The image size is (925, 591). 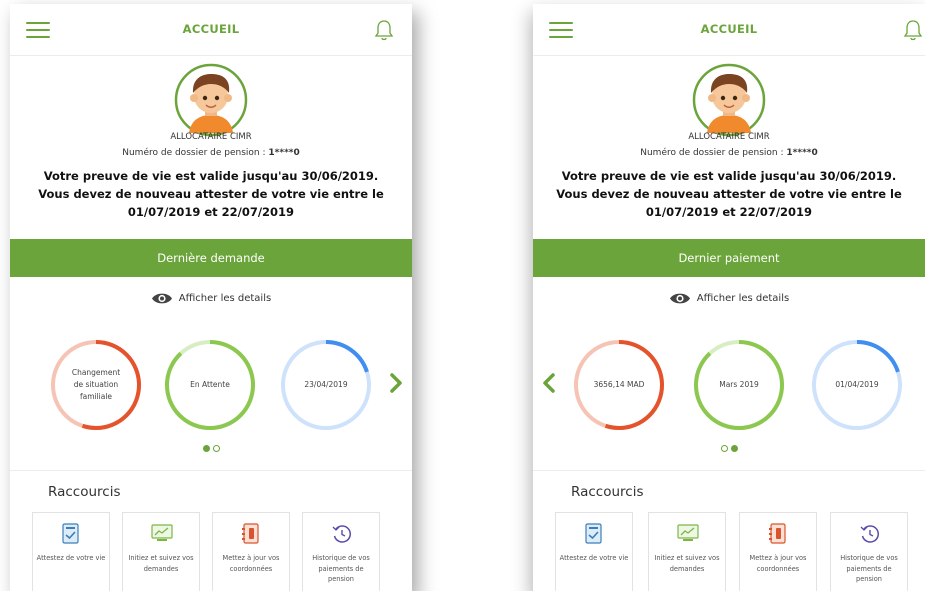 I want to click on ring-card-2: Mars 2019, so click(x=739, y=385).